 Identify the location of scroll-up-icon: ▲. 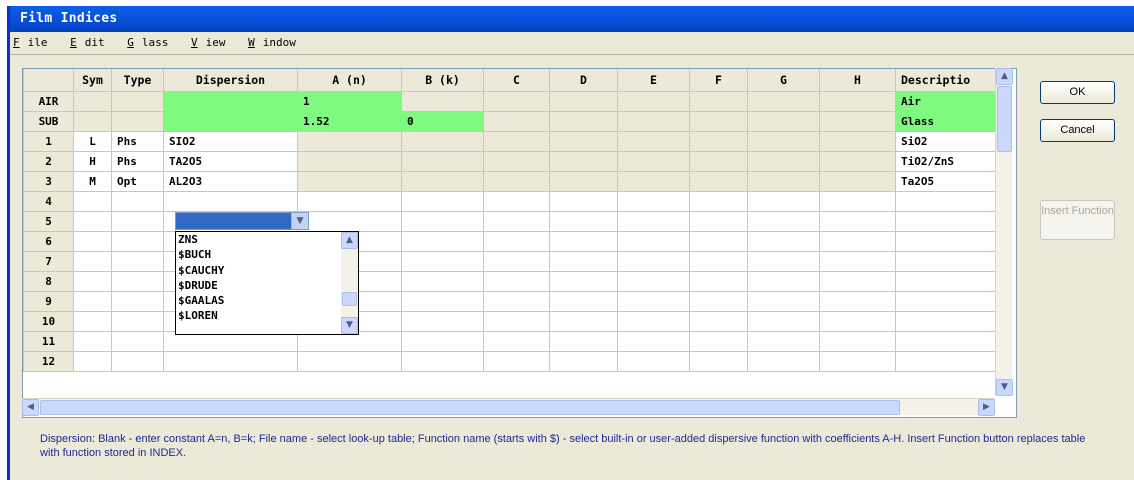
(1004, 76).